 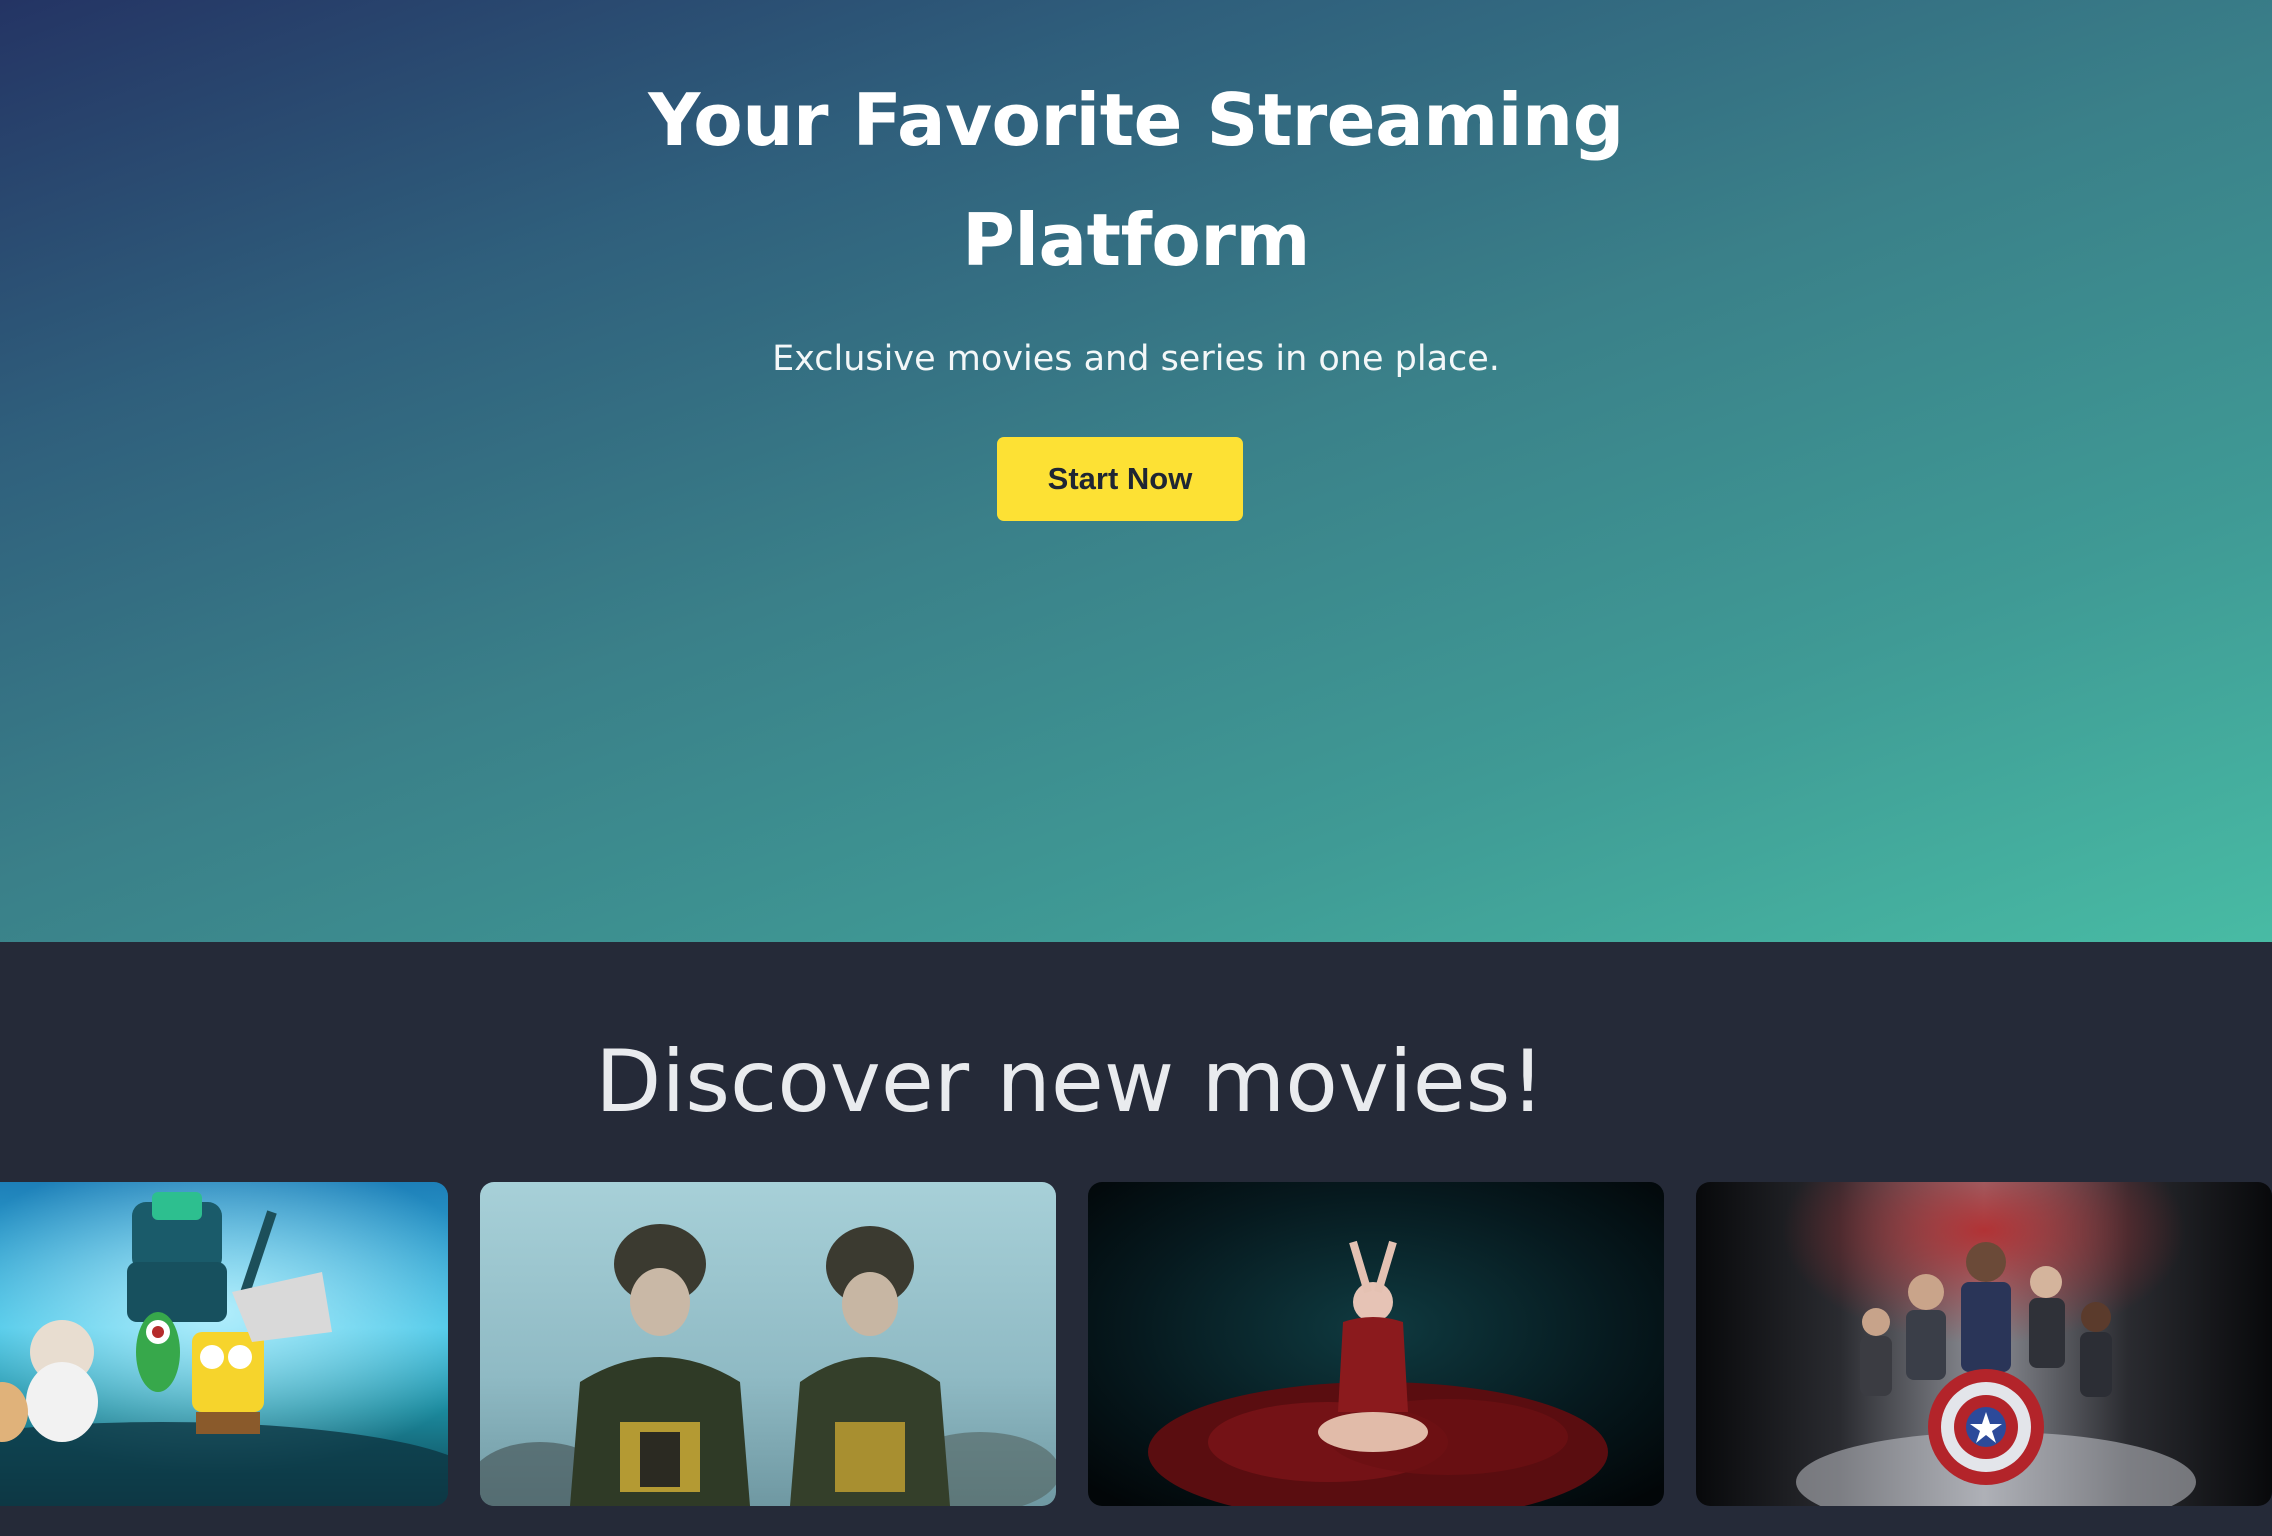 I want to click on movie-card-soldiers, so click(x=768, y=1344).